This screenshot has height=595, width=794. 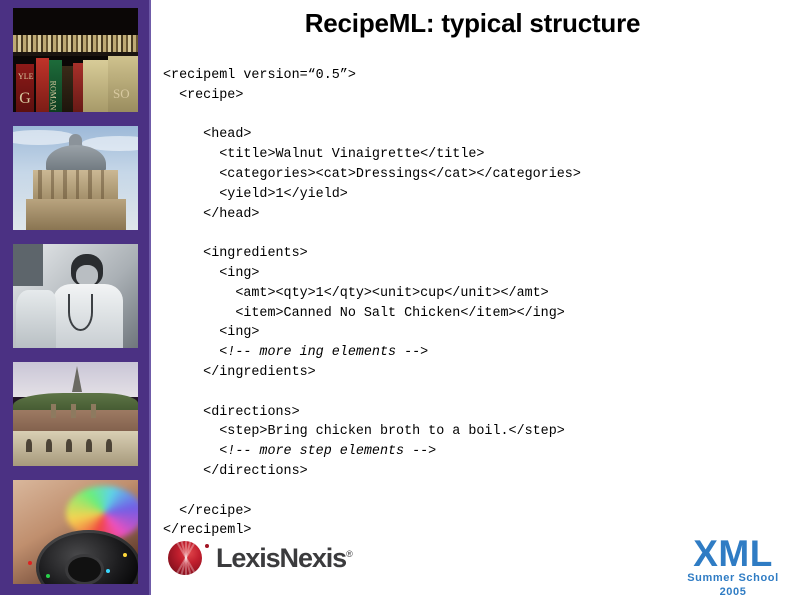 I want to click on xml-subtitle: Summer School 2005, so click(x=733, y=583).